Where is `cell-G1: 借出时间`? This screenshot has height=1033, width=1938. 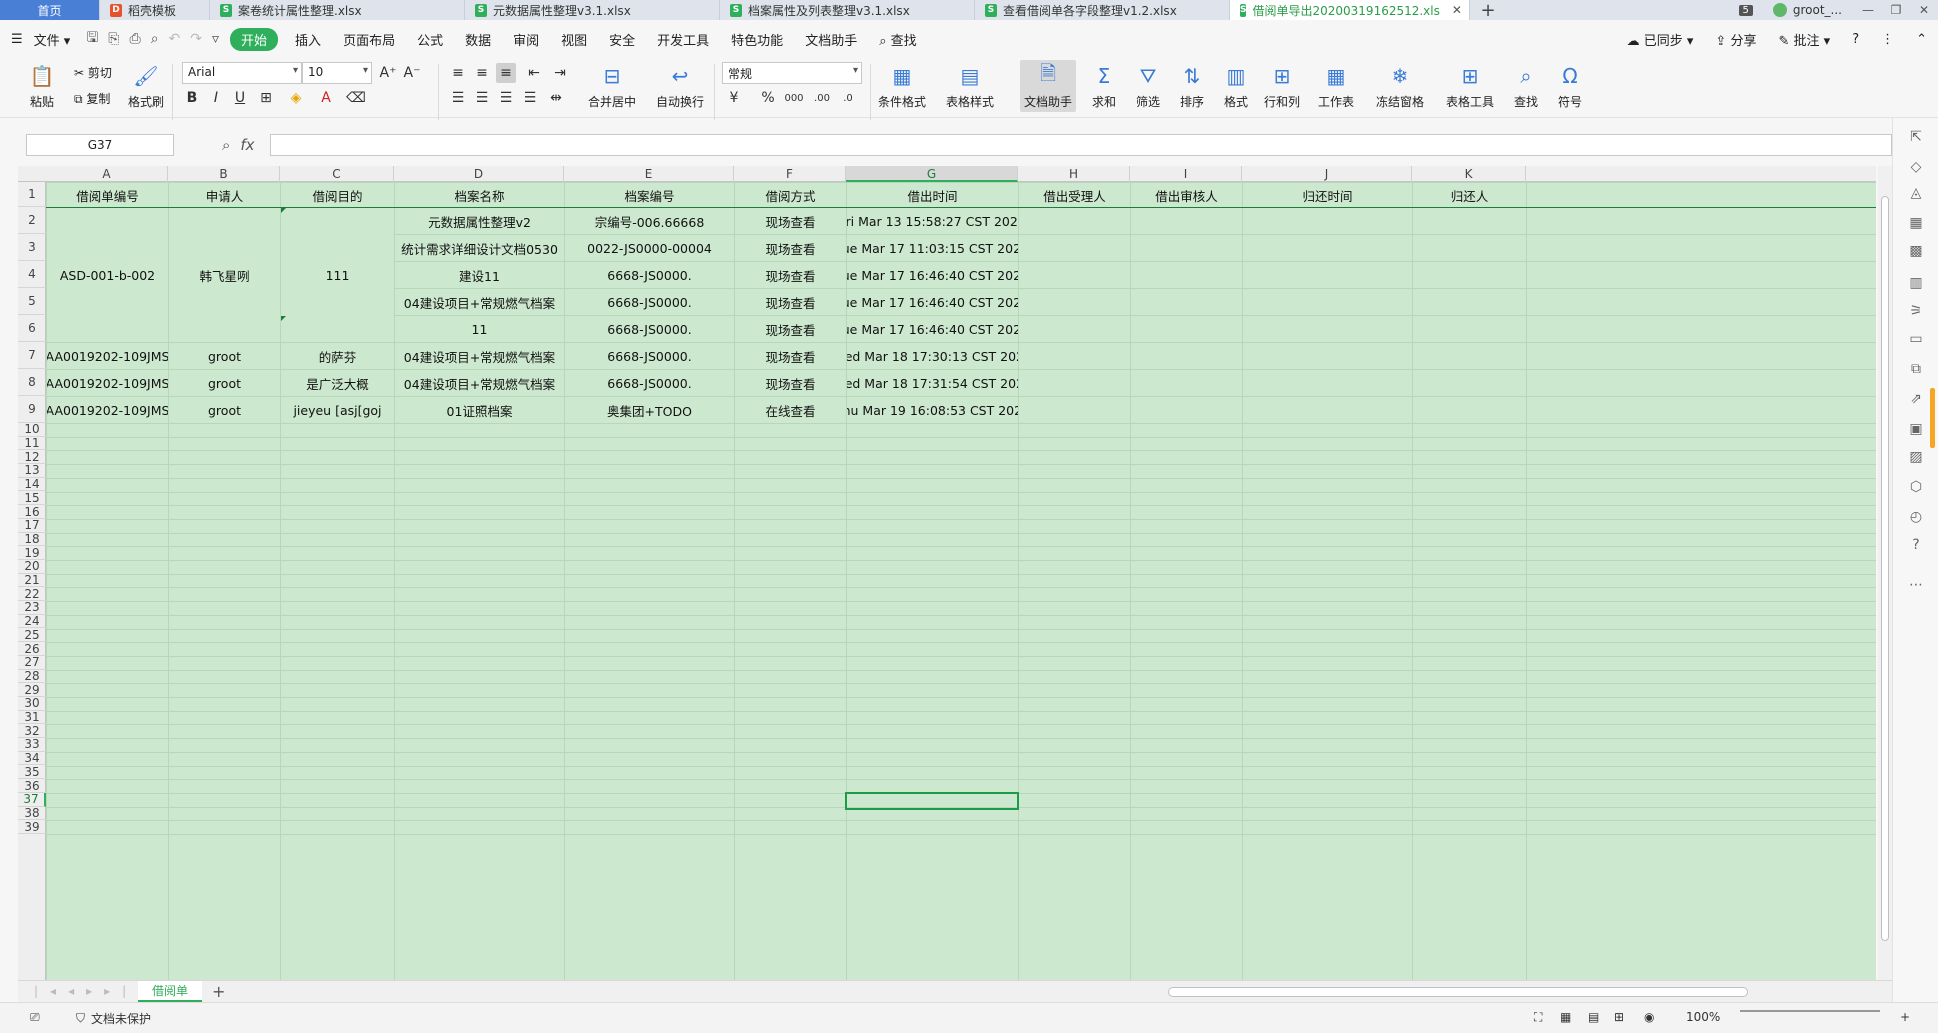
cell-G1: 借出时间 is located at coordinates (932, 195).